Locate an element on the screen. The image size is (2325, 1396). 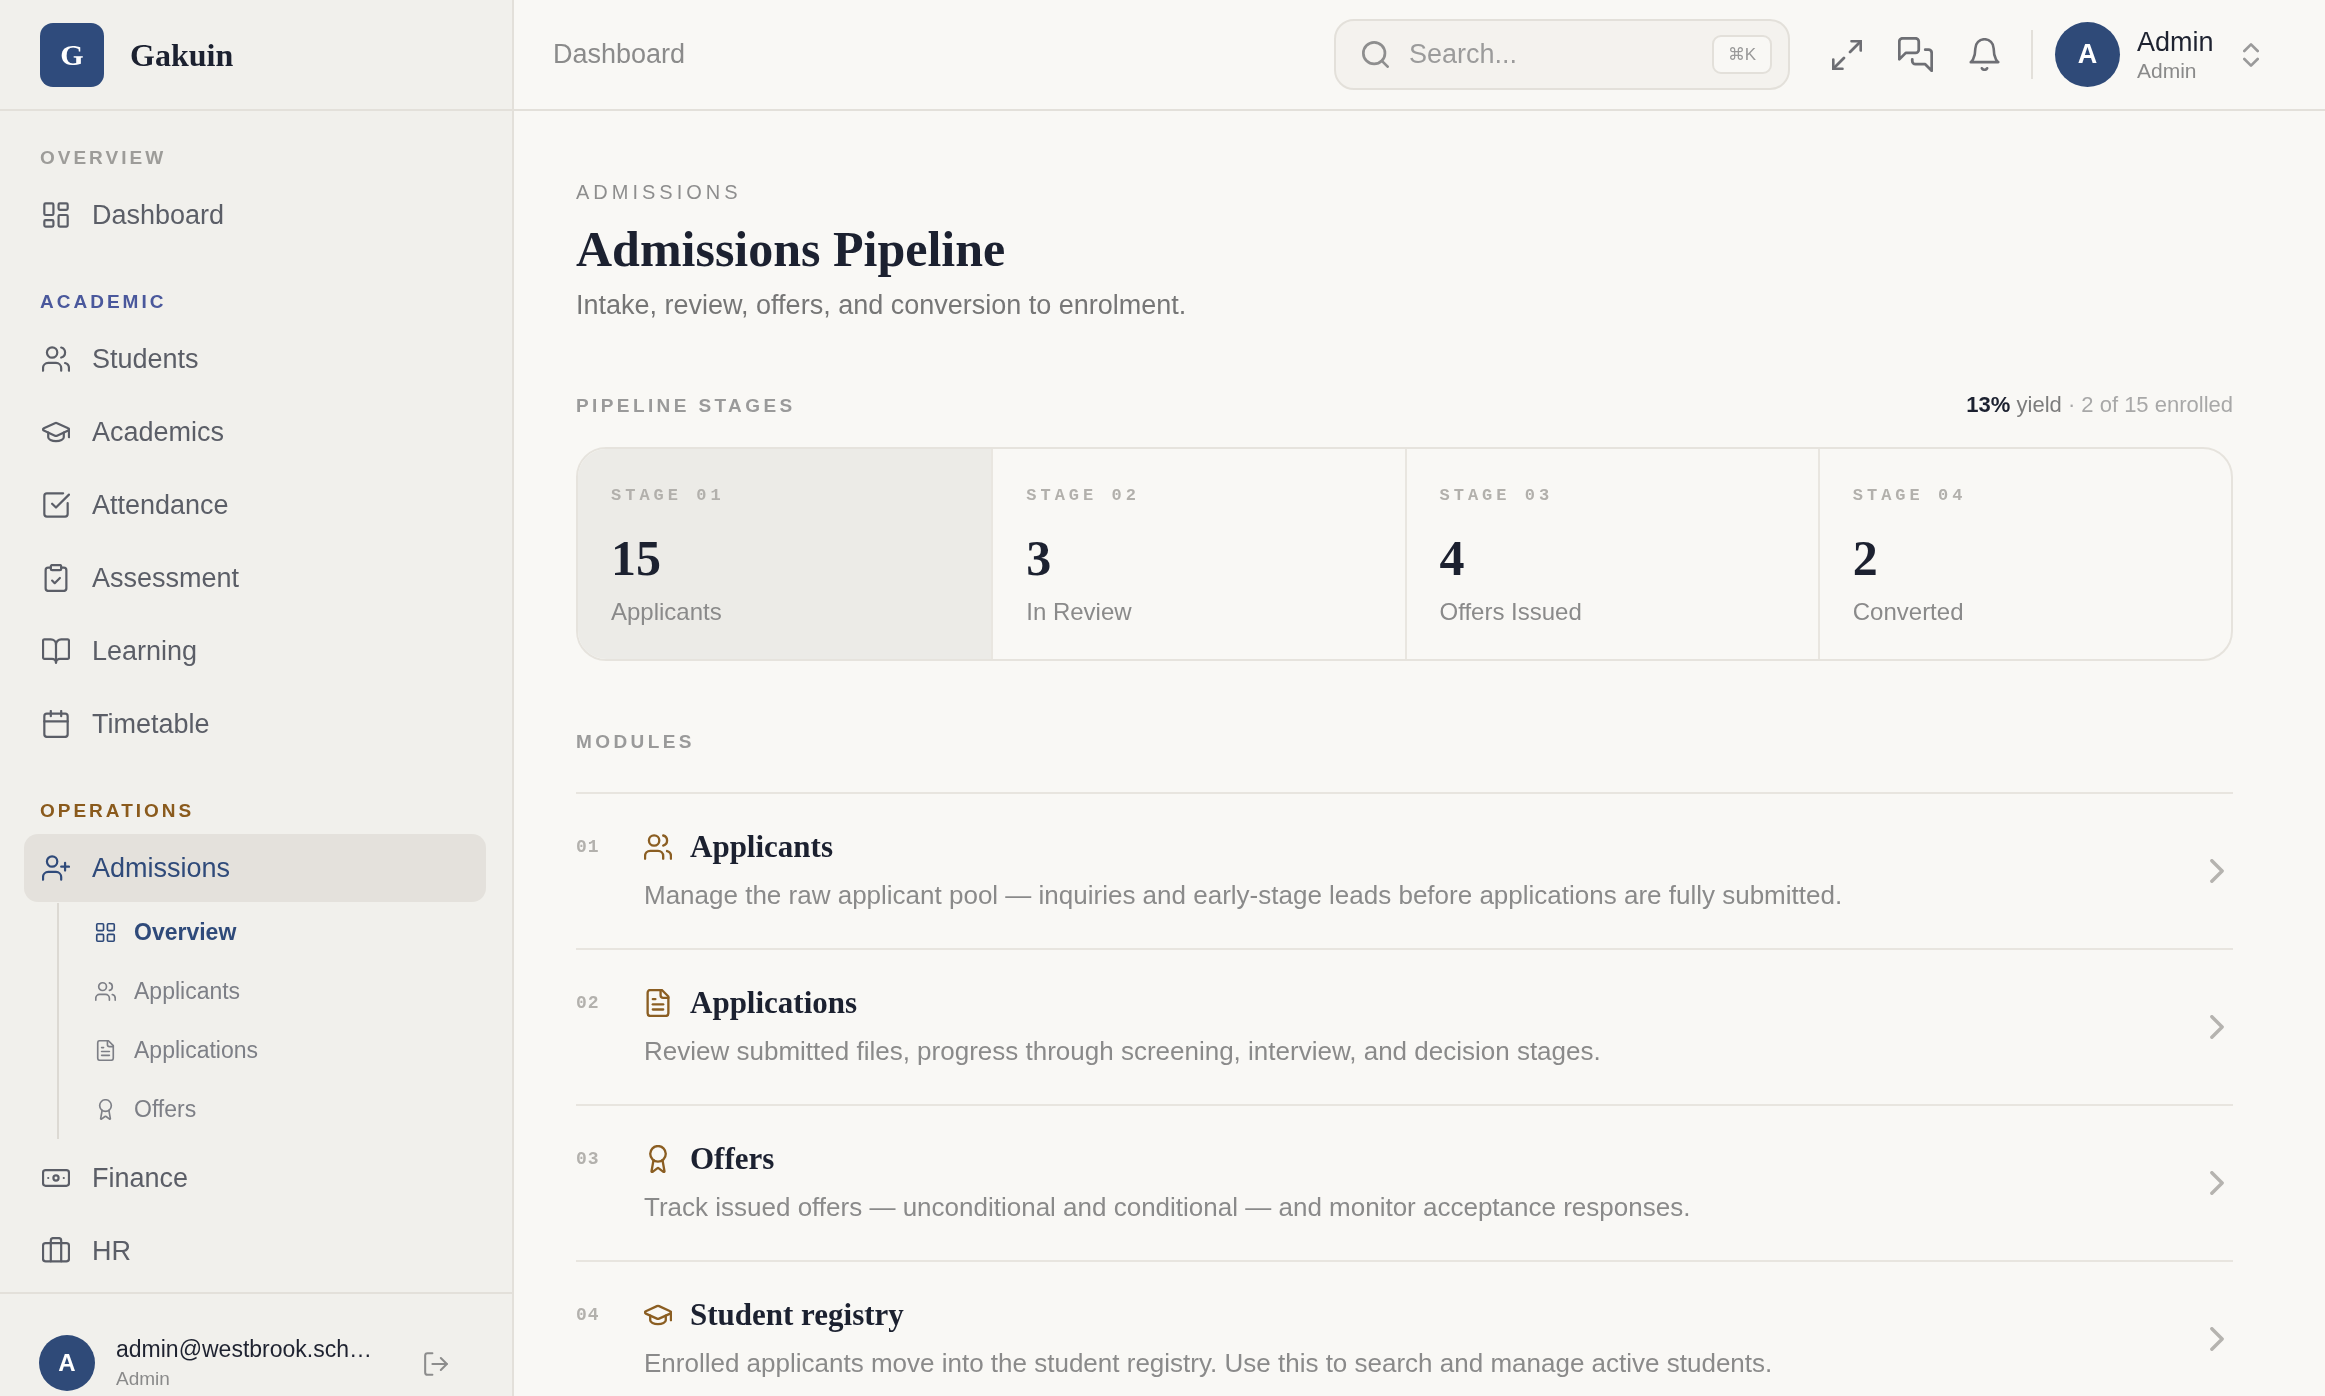
logout-icon is located at coordinates (436, 1364).